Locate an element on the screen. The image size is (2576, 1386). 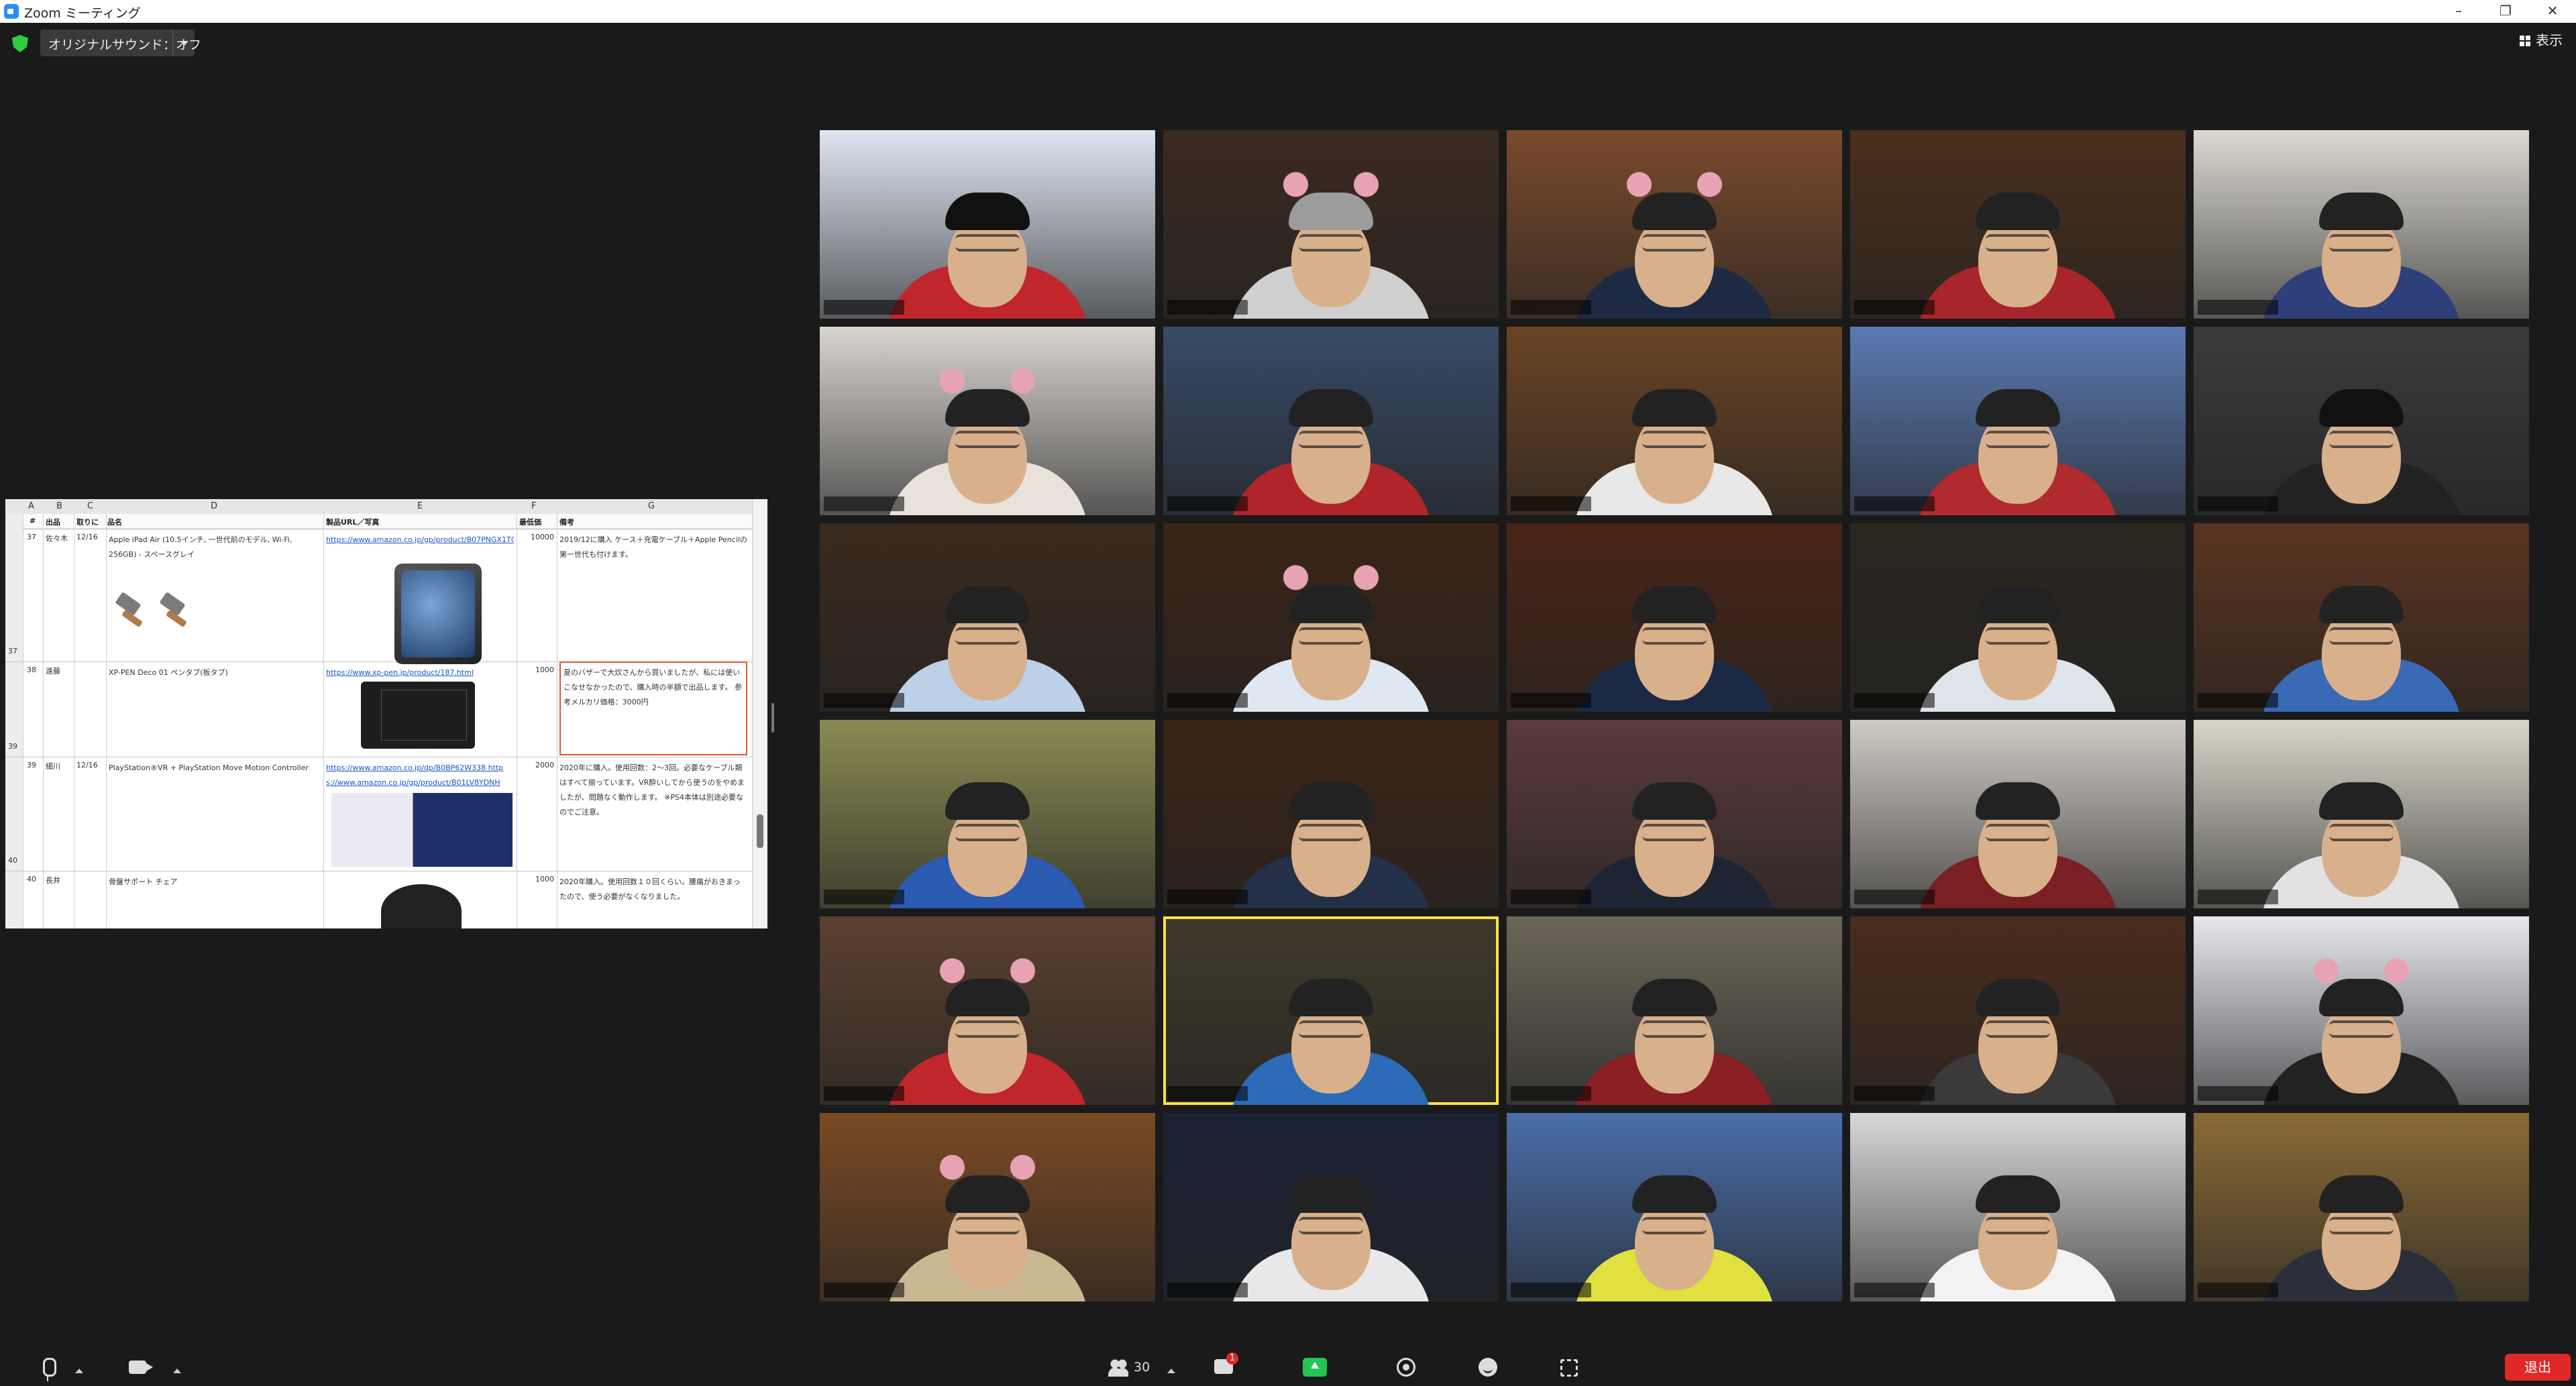
cell-seller: 長井 is located at coordinates (53, 880).